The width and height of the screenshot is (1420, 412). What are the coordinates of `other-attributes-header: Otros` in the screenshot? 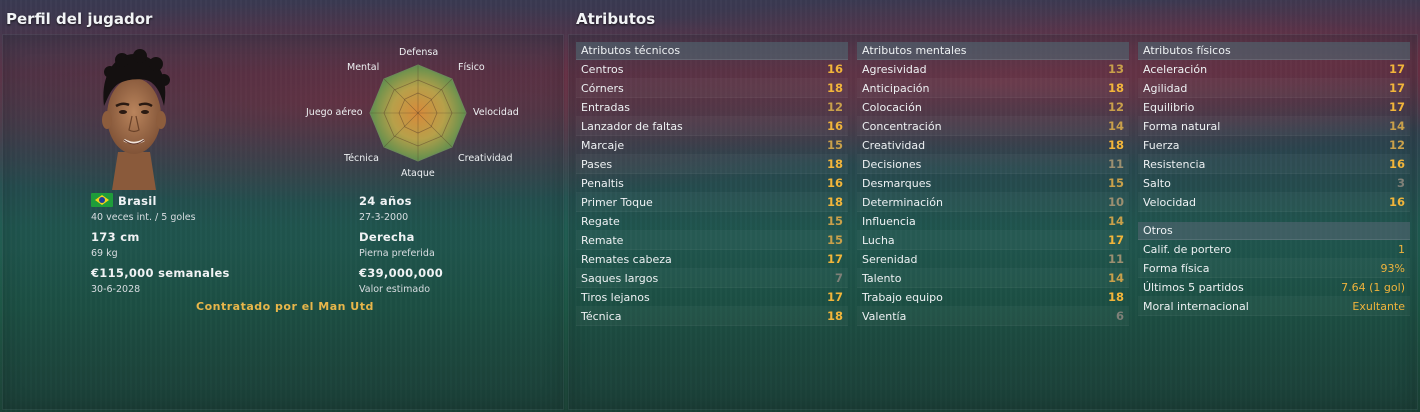 It's located at (1274, 231).